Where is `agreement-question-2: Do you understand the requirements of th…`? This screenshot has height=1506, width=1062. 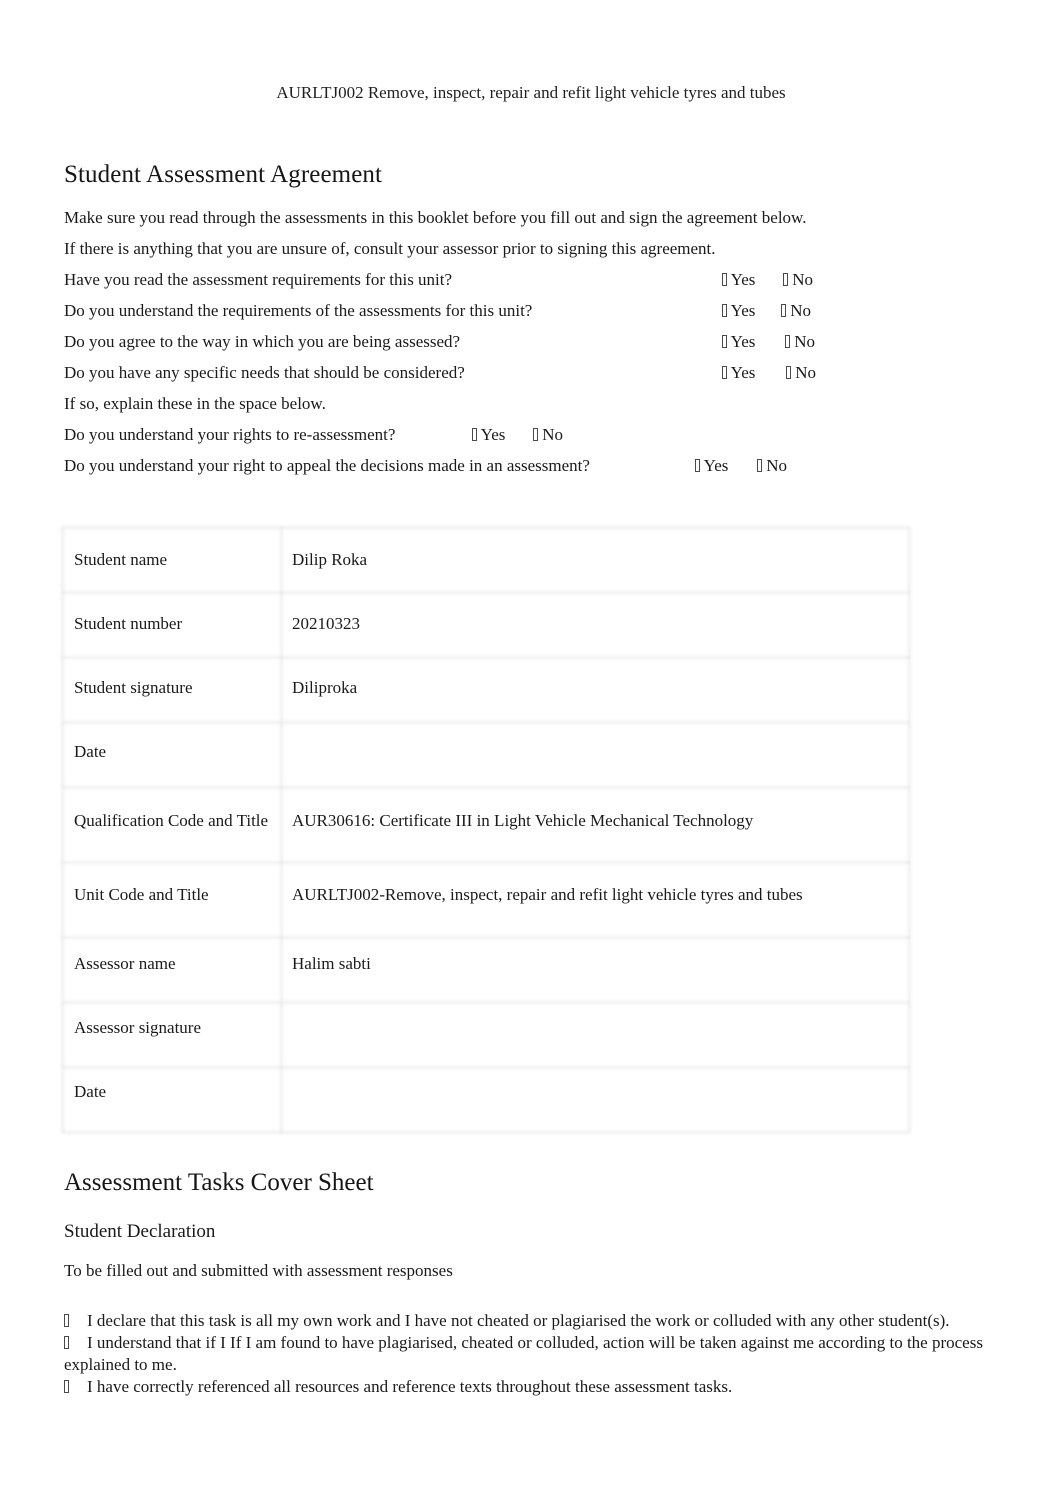
agreement-question-2: Do you understand the requirements of th… is located at coordinates (531, 311).